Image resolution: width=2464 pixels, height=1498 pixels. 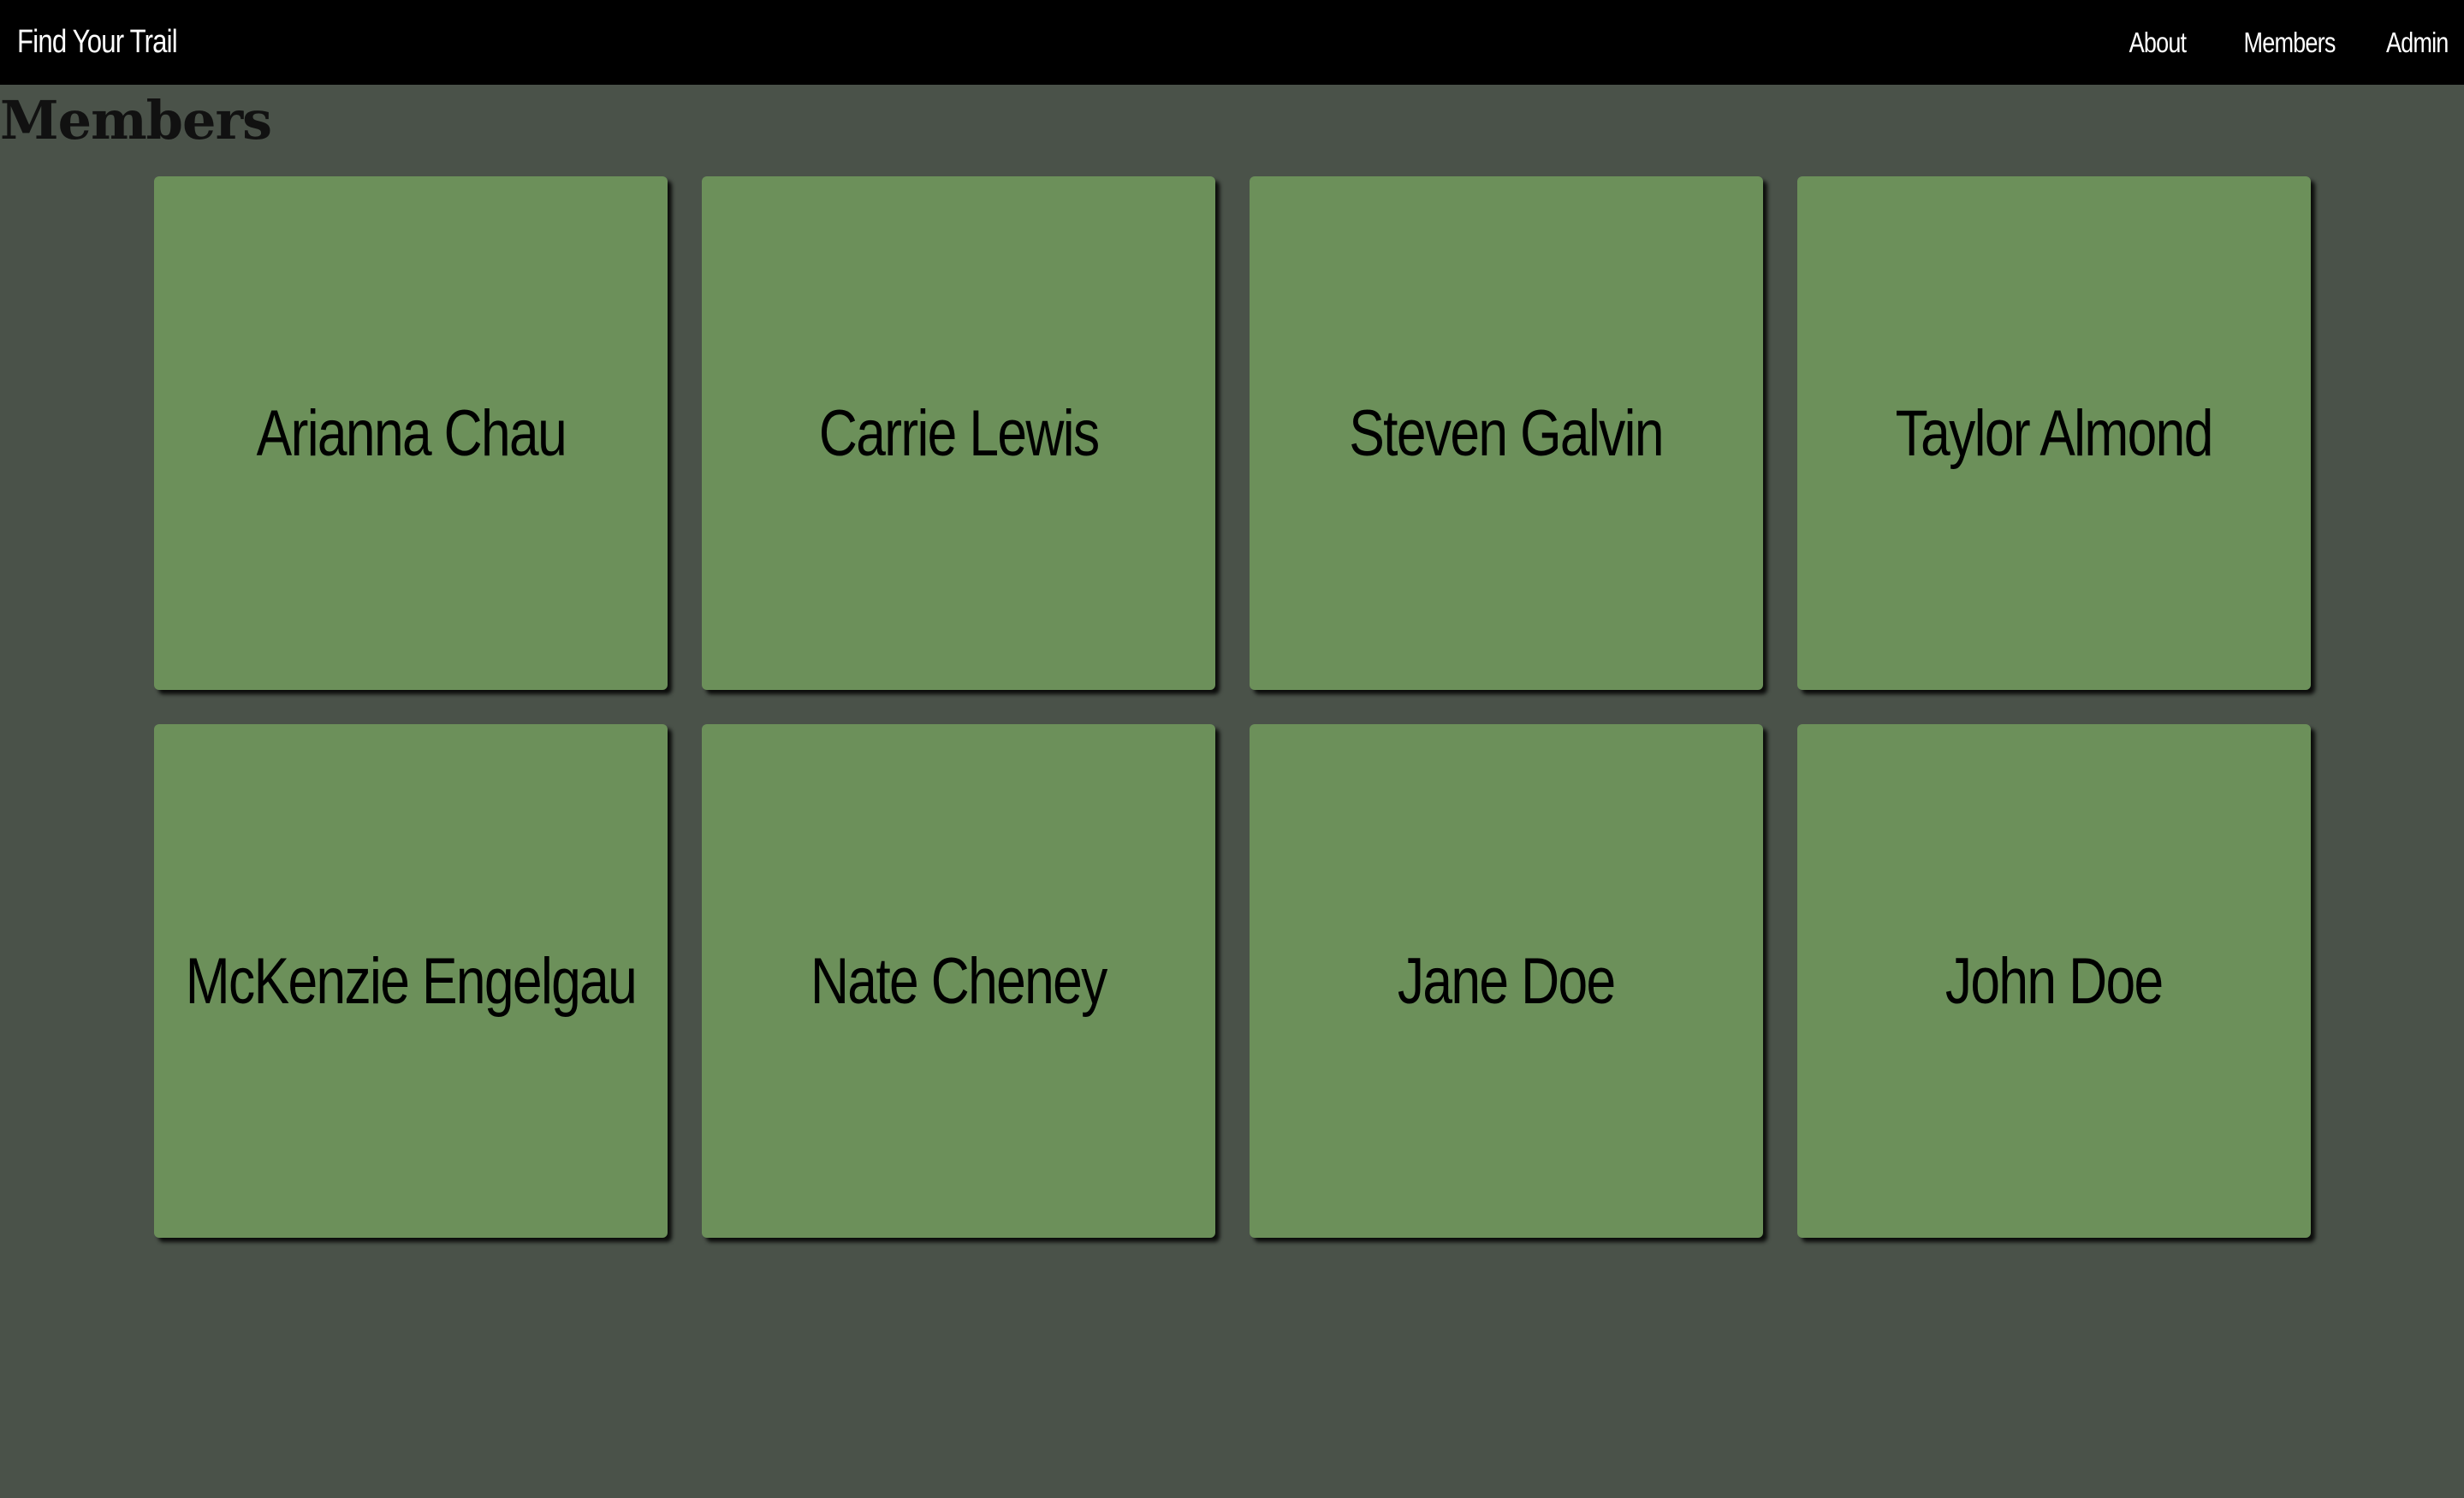 I want to click on member-name: John Doe, so click(x=2054, y=981).